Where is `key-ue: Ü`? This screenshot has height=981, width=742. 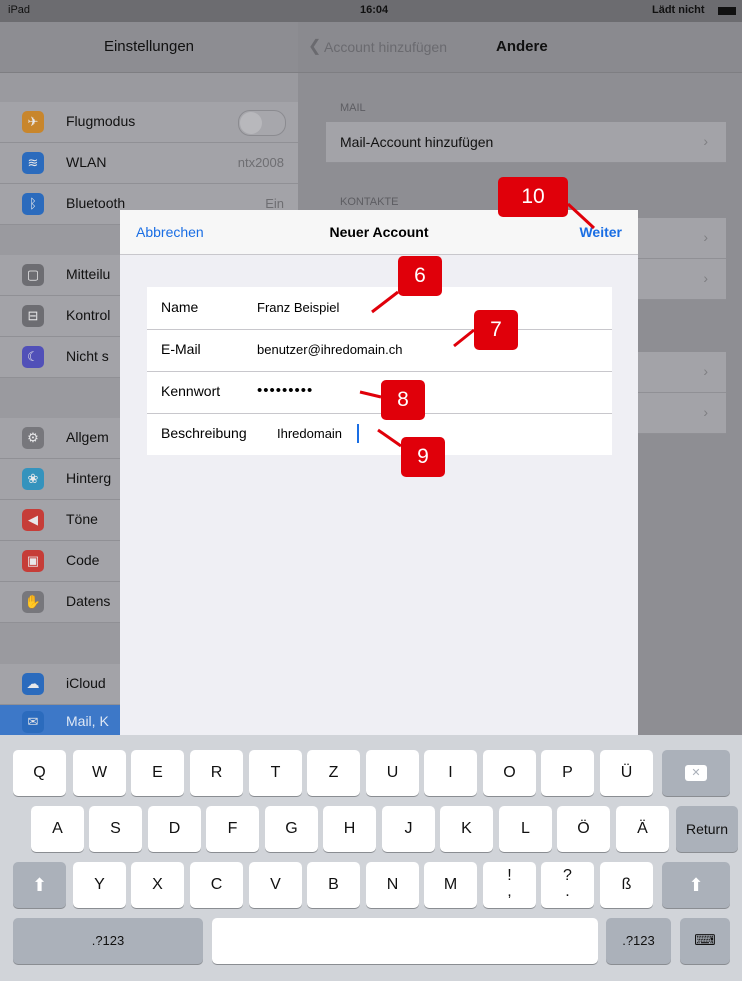
key-ue: Ü is located at coordinates (626, 773).